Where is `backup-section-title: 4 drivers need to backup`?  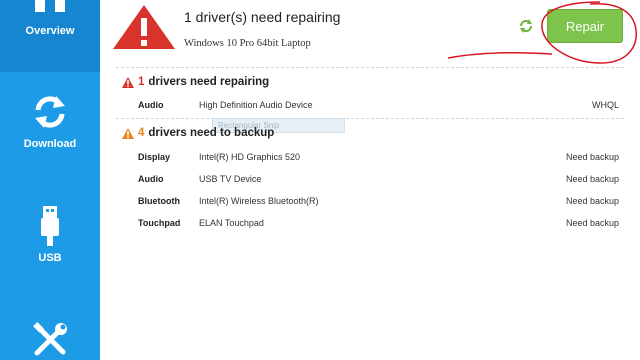 backup-section-title: 4 drivers need to backup is located at coordinates (198, 133).